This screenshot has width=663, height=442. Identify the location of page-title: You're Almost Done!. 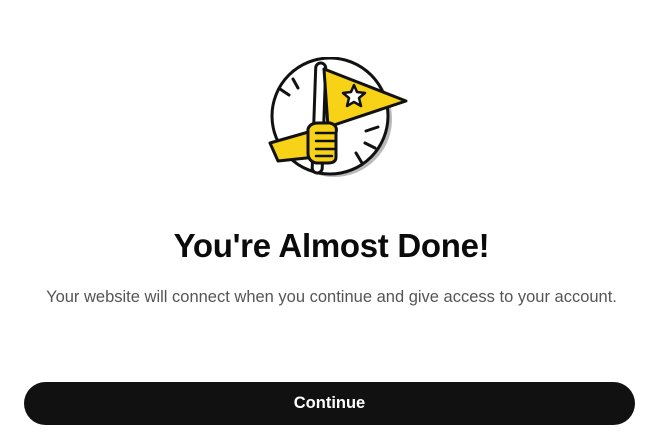
(331, 245).